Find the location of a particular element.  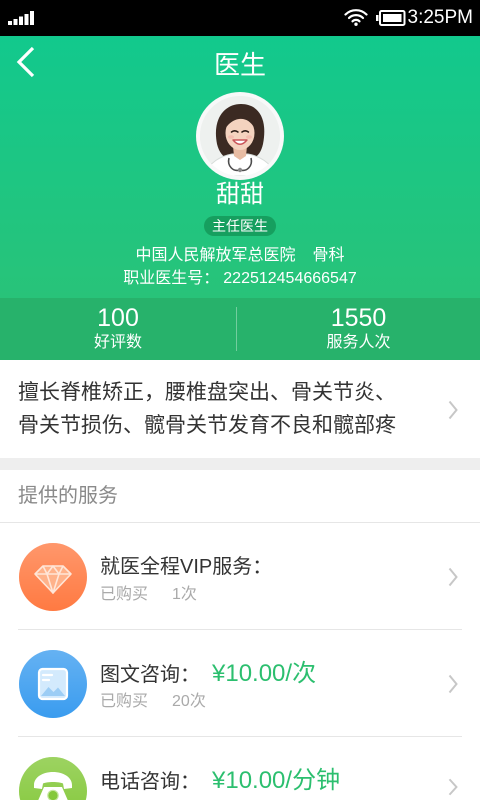

specialty-text: 擅长脊椎矫正，腰椎盘突出、骨关节炎、 骨关节损伤、髋骨关节发育不良和髋部疼 is located at coordinates (228, 409).